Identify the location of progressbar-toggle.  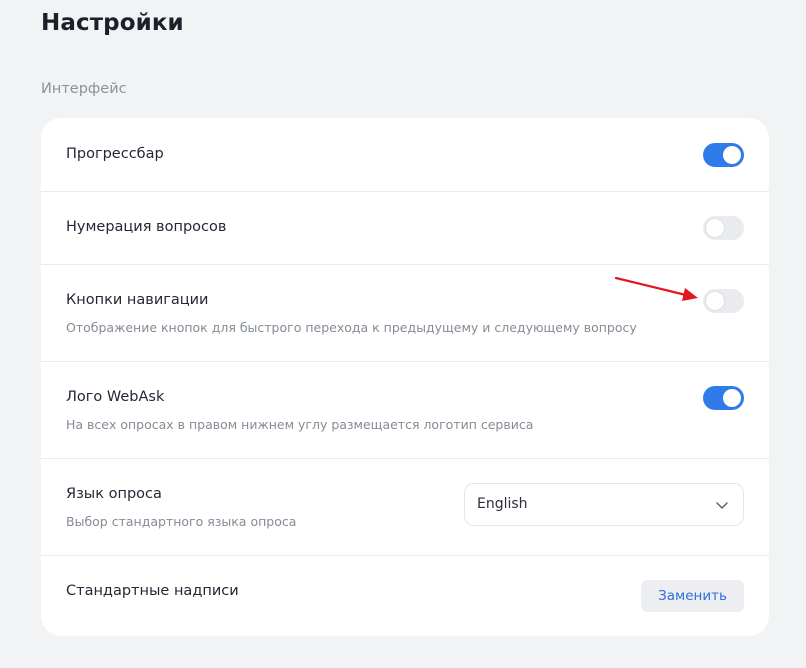
(723, 155).